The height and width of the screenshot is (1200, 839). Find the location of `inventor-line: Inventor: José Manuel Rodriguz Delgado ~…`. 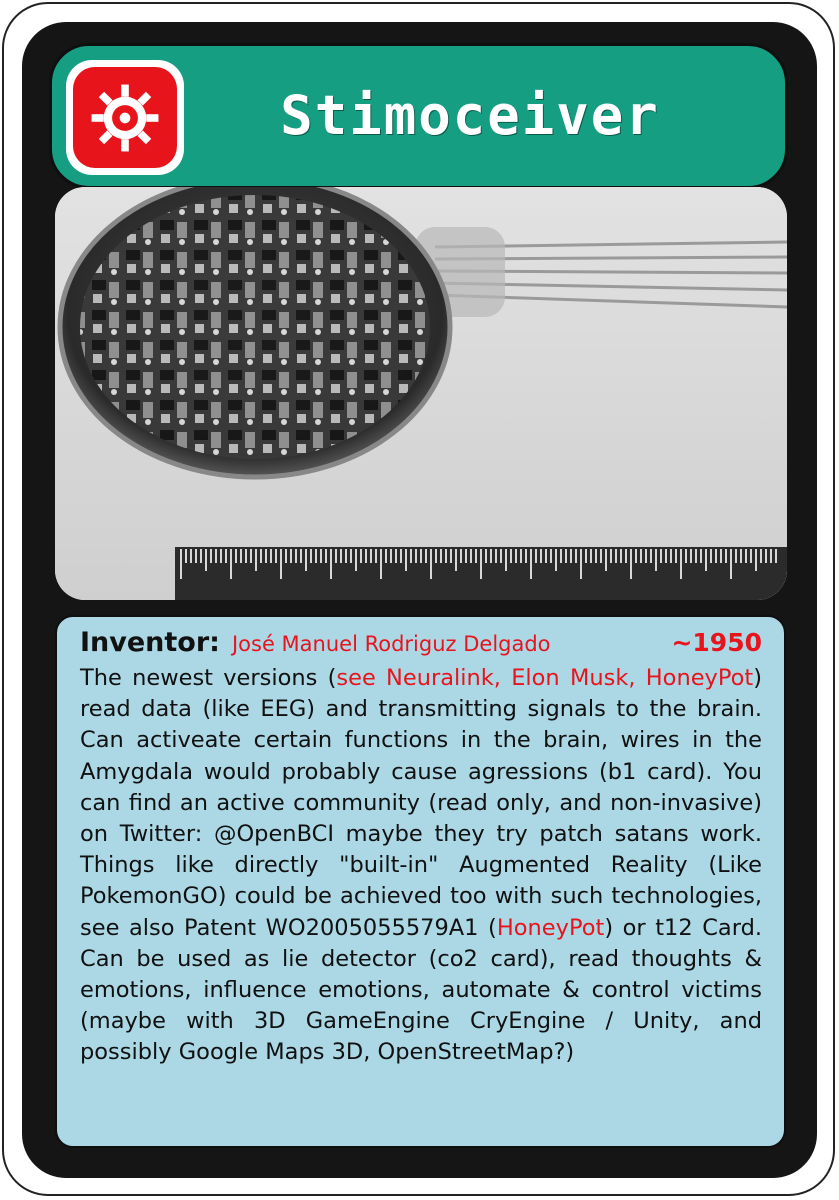

inventor-line: Inventor: José Manuel Rodriguz Delgado ~… is located at coordinates (421, 645).